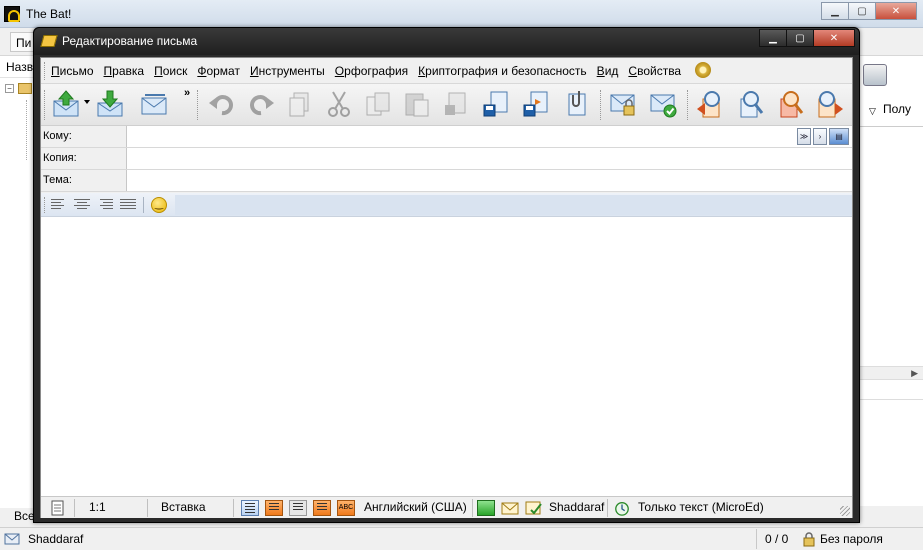 Image resolution: width=923 pixels, height=550 pixels. I want to click on main-window-title: The Bat!, so click(49, 14).